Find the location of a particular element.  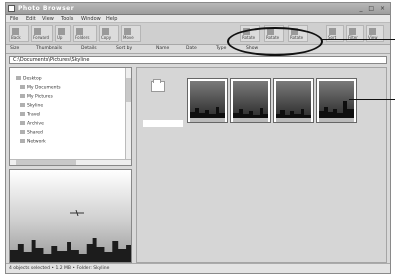

details-option: Details is located at coordinates (89, 48).